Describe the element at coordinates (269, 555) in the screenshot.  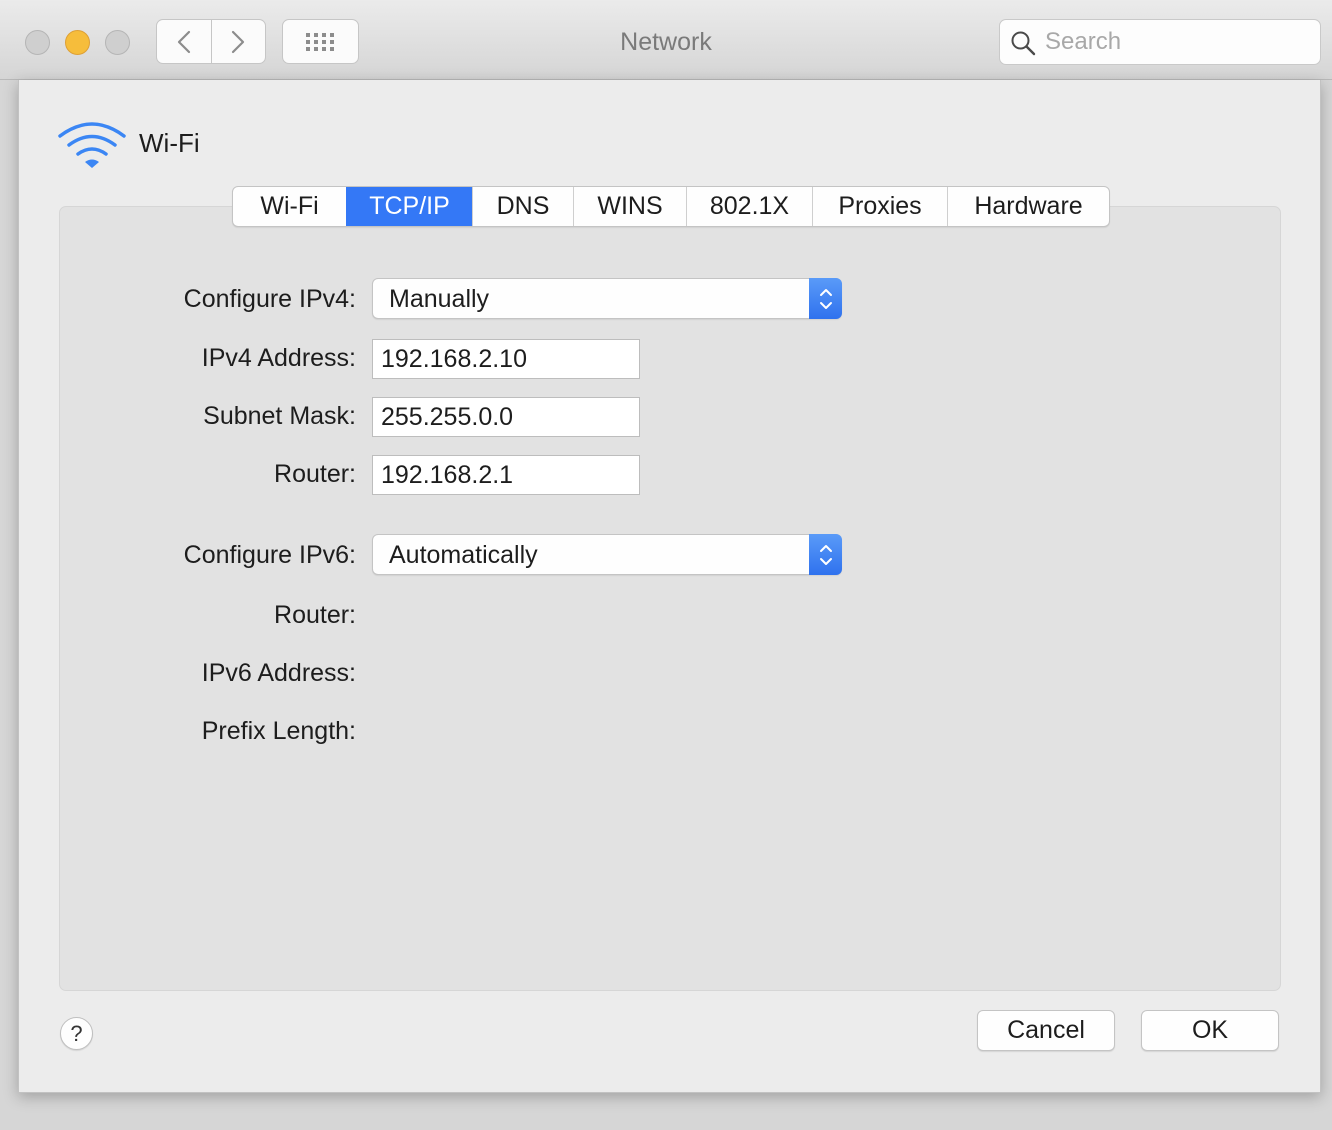
I see `configure-ipv6-label: Configure IPv6:` at that location.